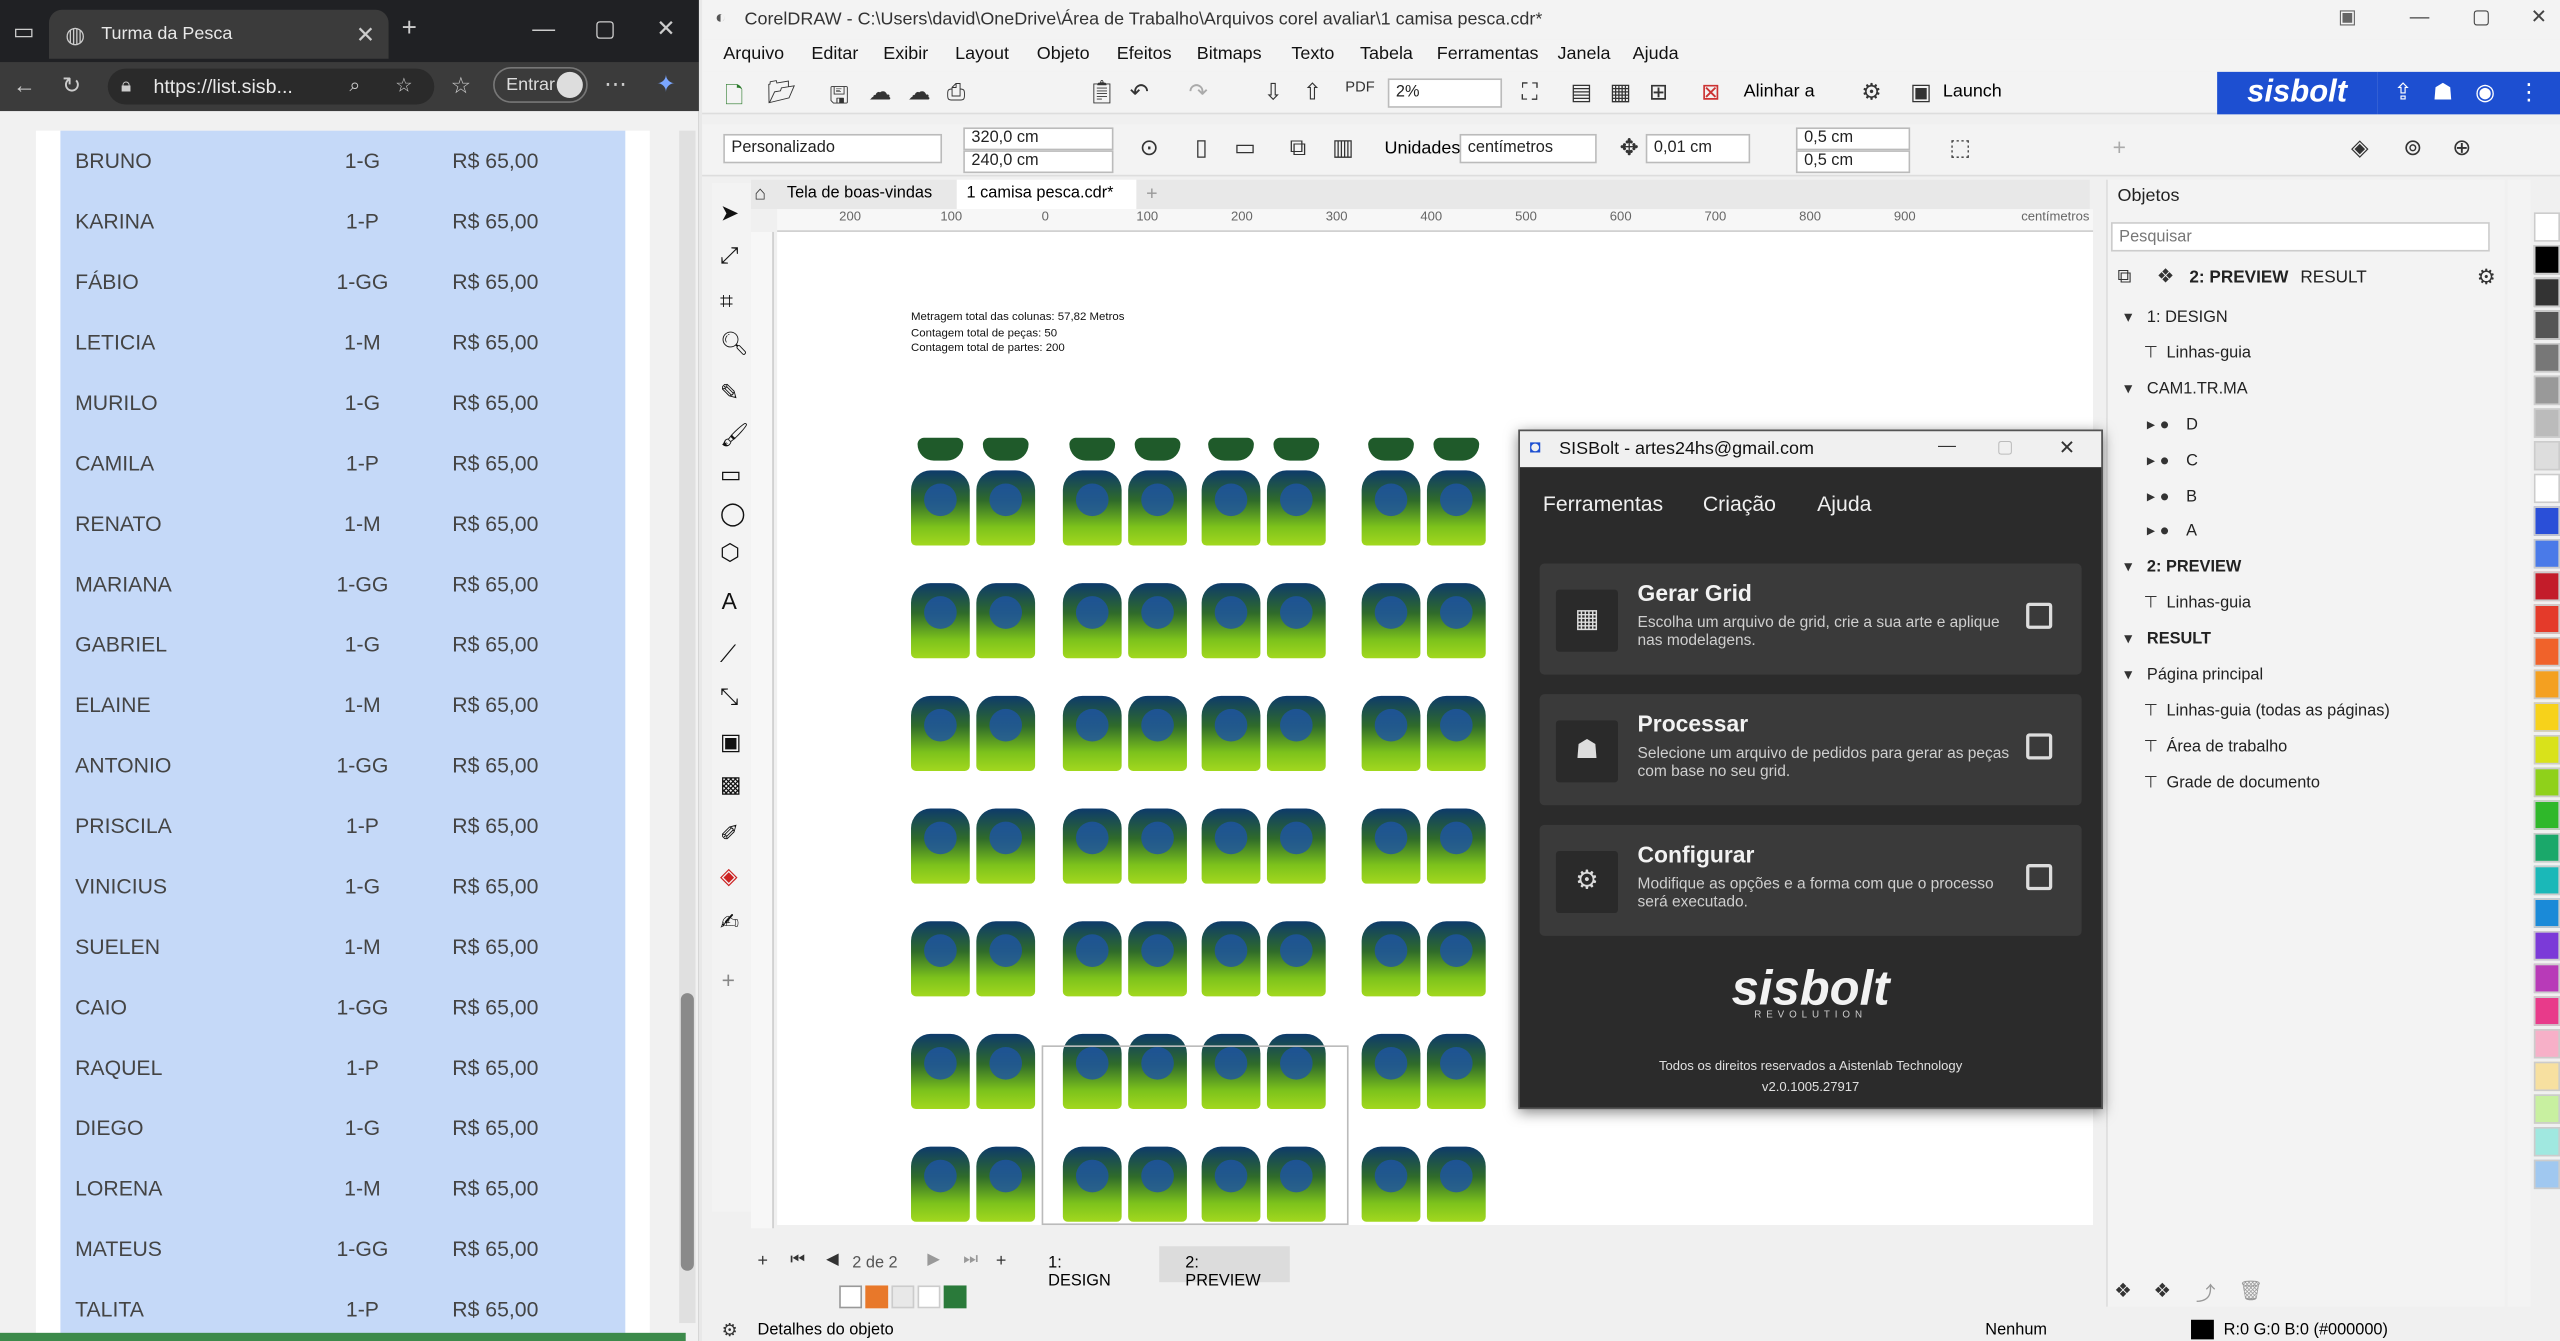 The width and height of the screenshot is (2560, 1341). Describe the element at coordinates (1603, 504) in the screenshot. I see `dialog-menu-ferramentas: Ferramentas` at that location.